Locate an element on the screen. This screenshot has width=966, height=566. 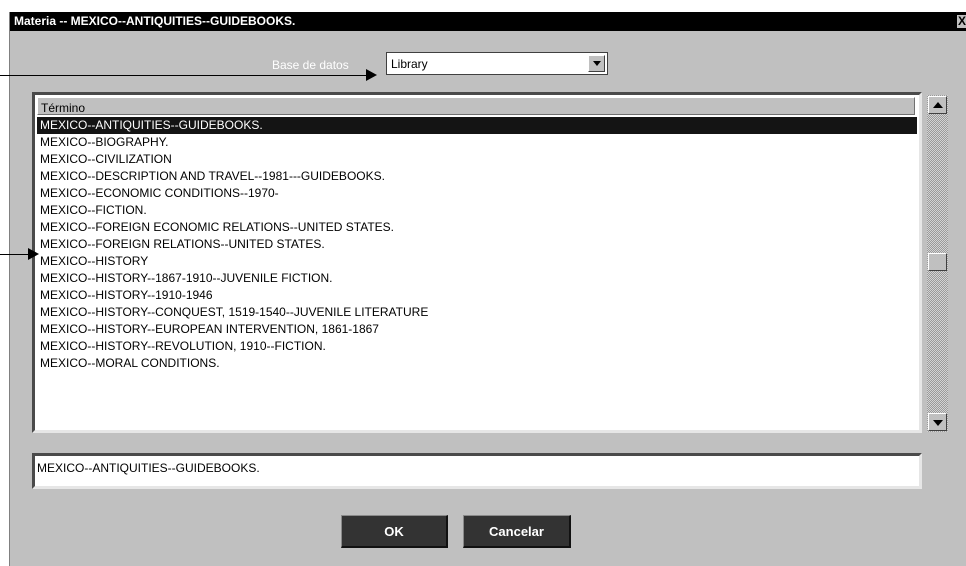
list-item: MEXICO--ECONOMIC CONDITIONS--1970- is located at coordinates (477, 193).